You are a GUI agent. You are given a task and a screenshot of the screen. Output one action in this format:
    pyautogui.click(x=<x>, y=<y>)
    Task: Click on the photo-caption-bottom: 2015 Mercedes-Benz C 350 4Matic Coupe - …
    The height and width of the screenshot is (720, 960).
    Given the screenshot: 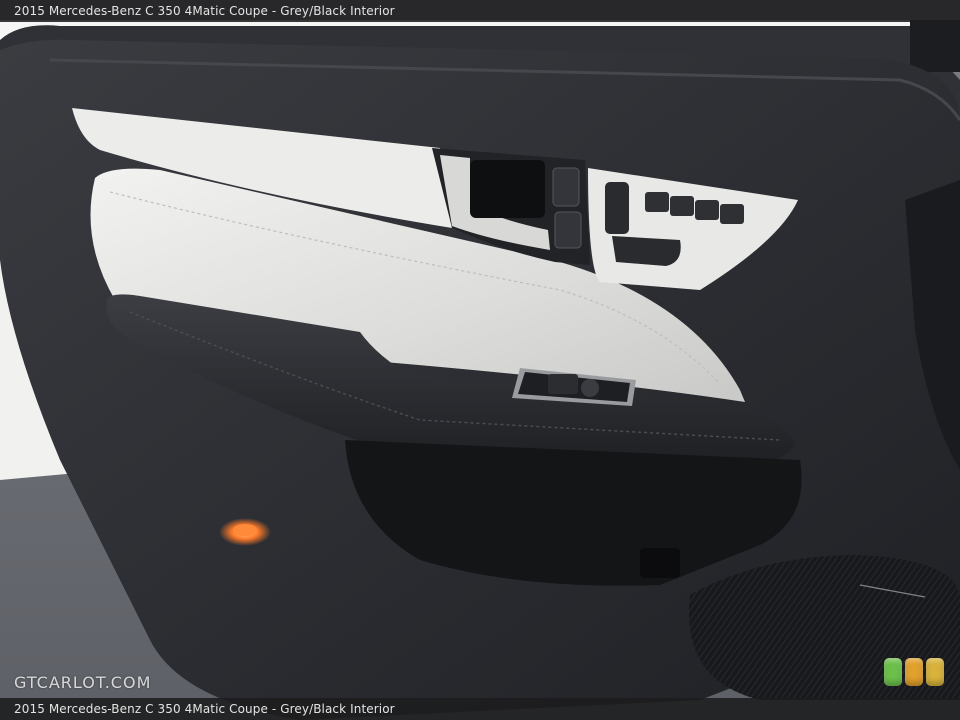 What is the action you would take?
    pyautogui.click(x=480, y=709)
    